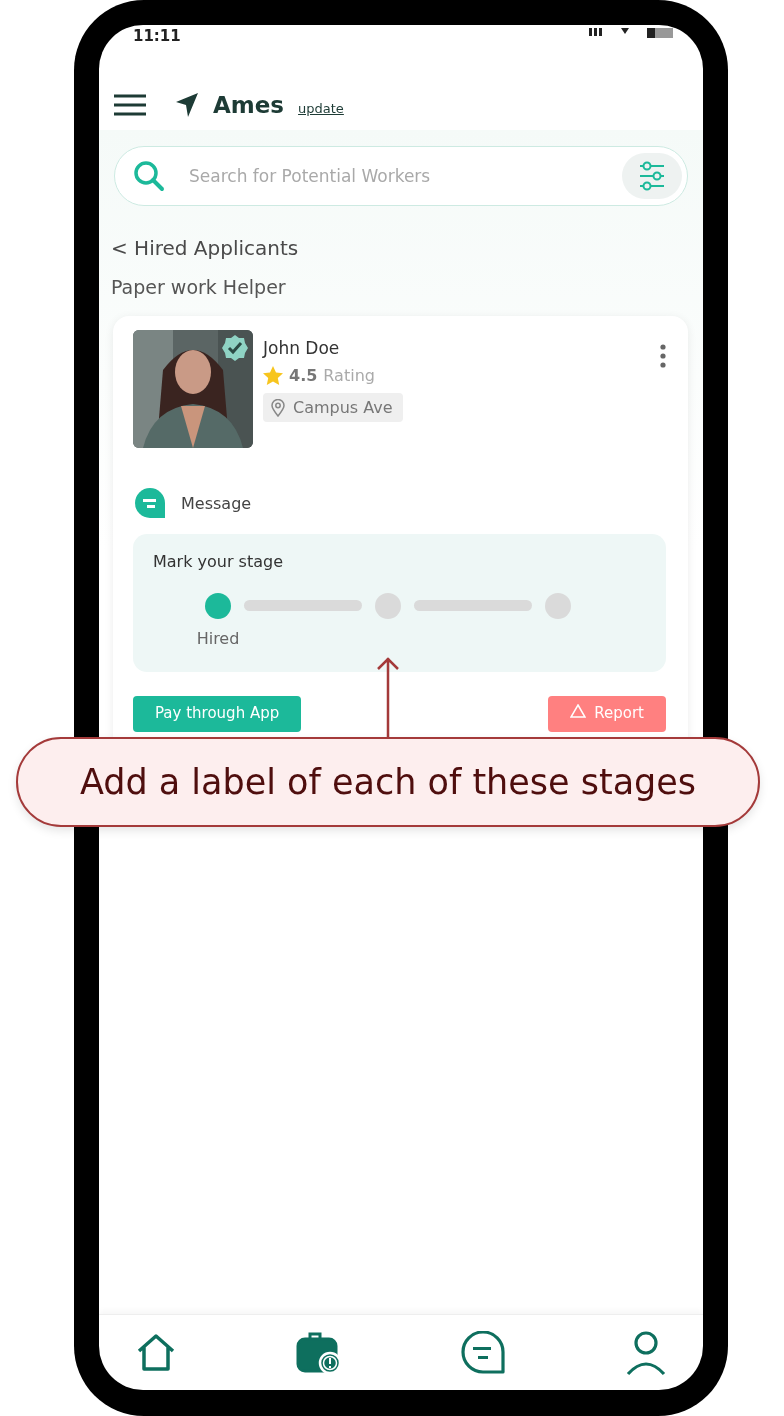 The image size is (784, 1416). What do you see at coordinates (187, 105) in the screenshot?
I see `navigation-arrow-icon` at bounding box center [187, 105].